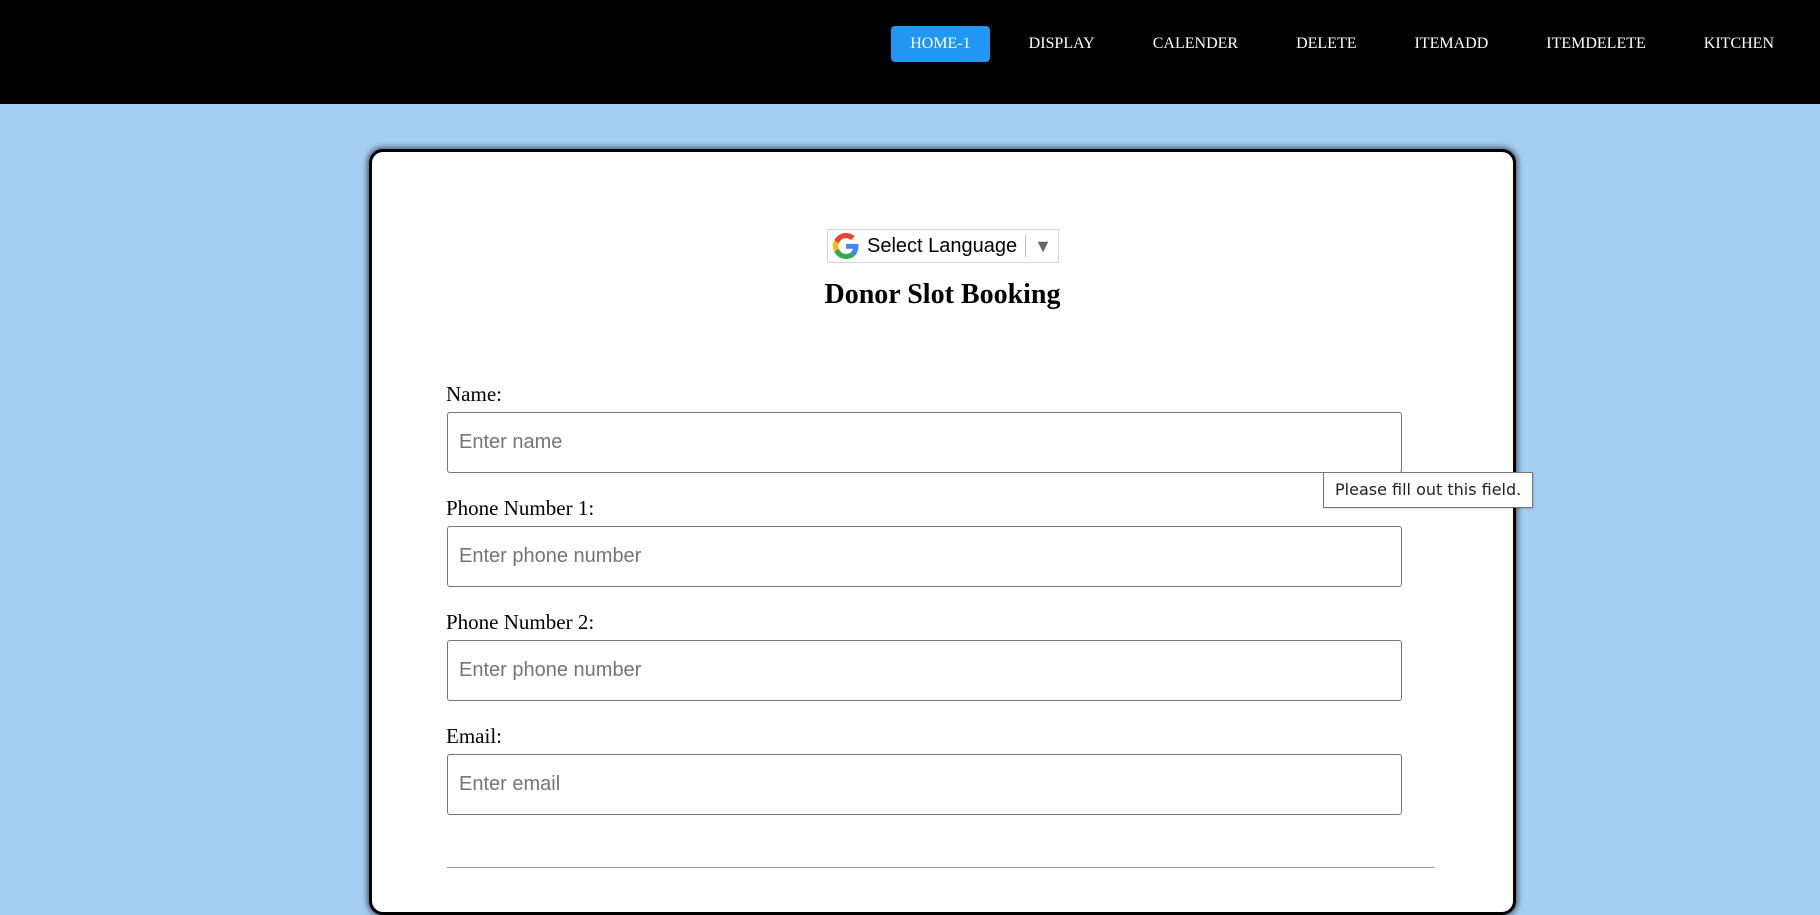  I want to click on name-input, so click(924, 442).